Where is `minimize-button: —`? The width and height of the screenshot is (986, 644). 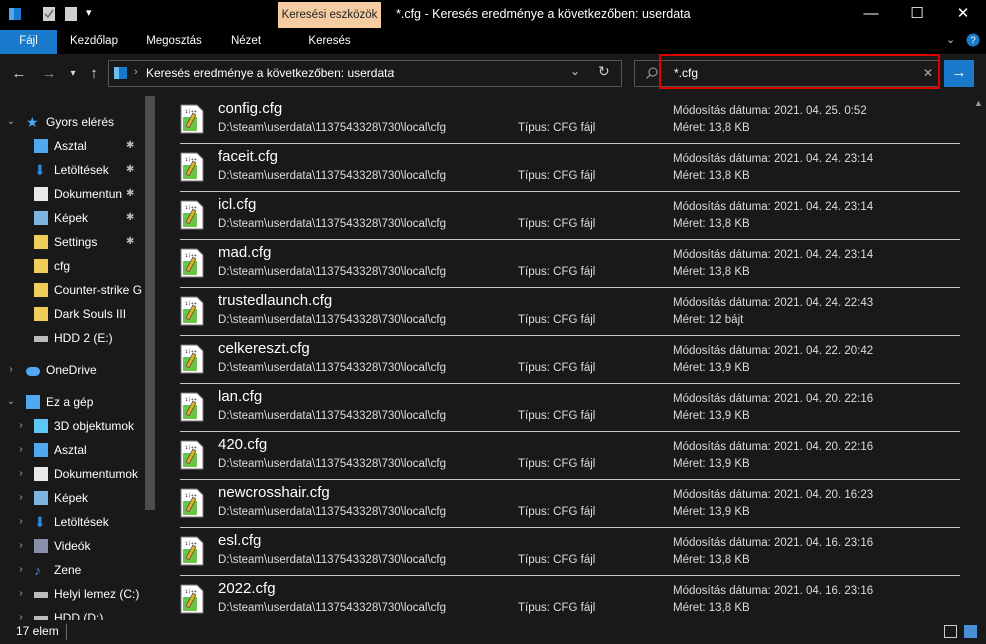
minimize-button: — is located at coordinates (871, 15).